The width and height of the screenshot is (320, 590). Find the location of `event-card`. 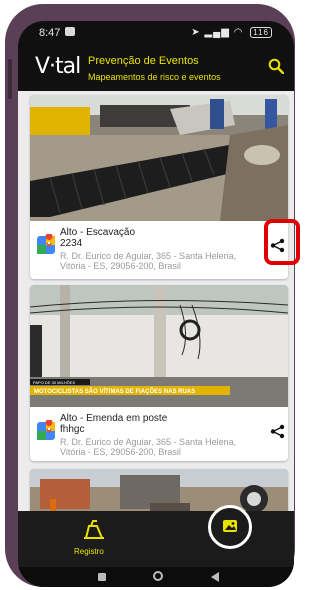

event-card is located at coordinates (159, 490).